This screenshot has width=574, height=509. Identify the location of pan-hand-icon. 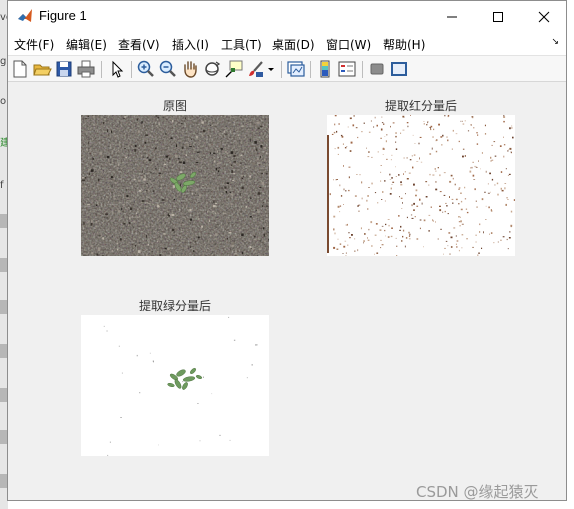
(190, 69).